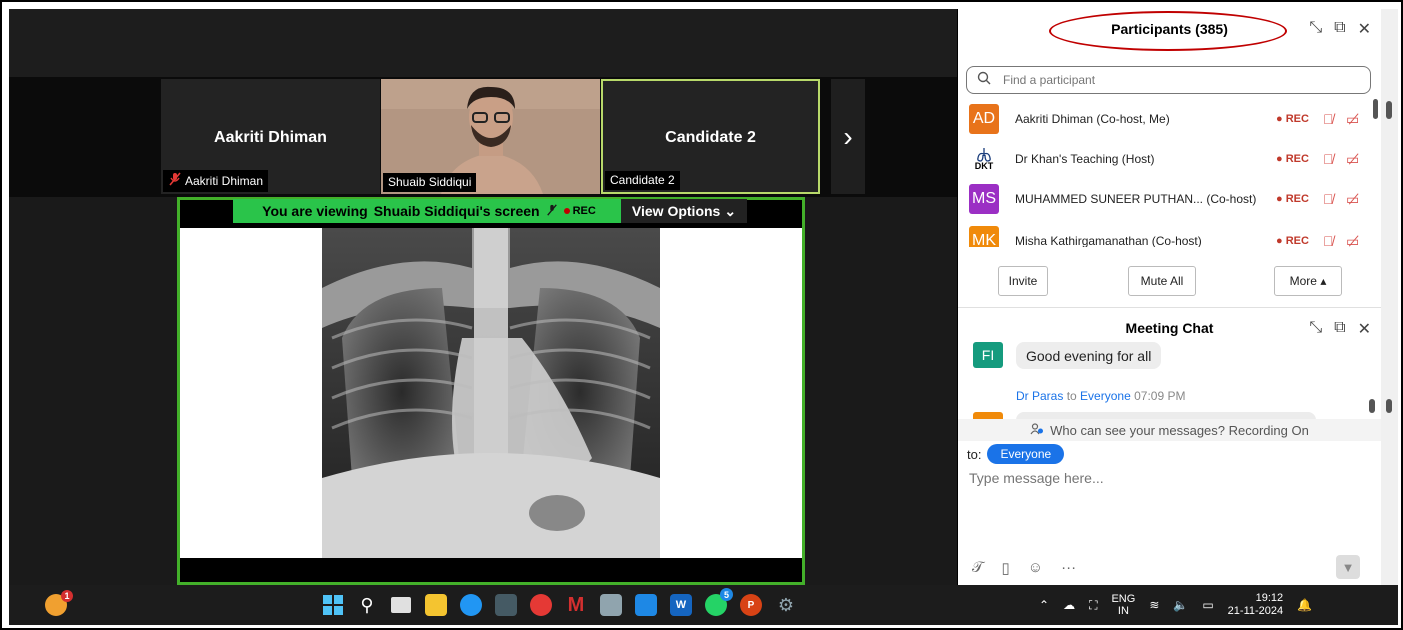 The width and height of the screenshot is (1403, 630). What do you see at coordinates (315, 211) in the screenshot?
I see `banner-prefix: You are viewing` at bounding box center [315, 211].